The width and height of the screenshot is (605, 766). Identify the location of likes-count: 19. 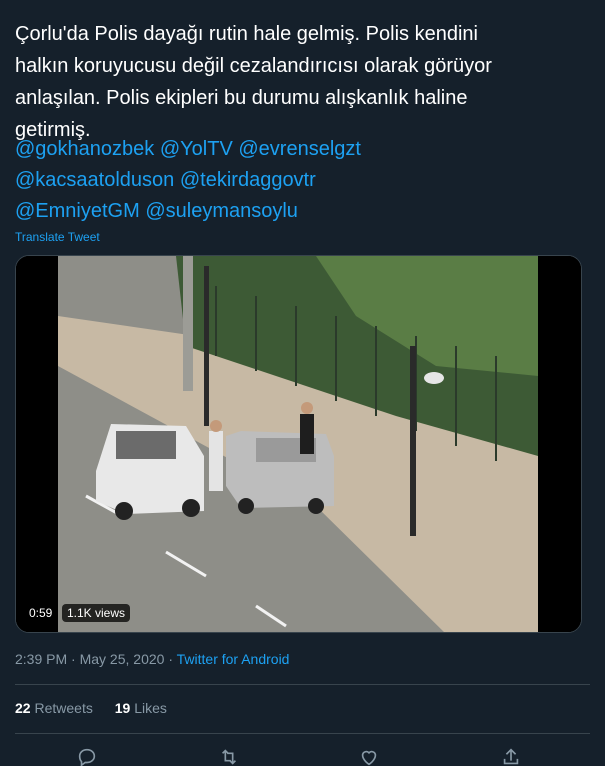
(122, 708).